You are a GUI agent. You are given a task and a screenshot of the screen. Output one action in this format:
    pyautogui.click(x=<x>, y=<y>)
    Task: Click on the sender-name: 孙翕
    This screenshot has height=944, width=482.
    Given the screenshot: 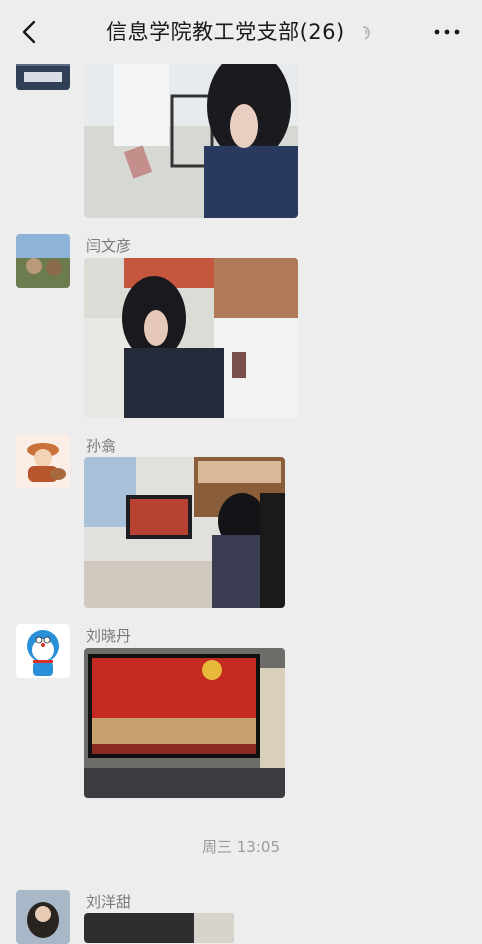 What is the action you would take?
    pyautogui.click(x=101, y=446)
    